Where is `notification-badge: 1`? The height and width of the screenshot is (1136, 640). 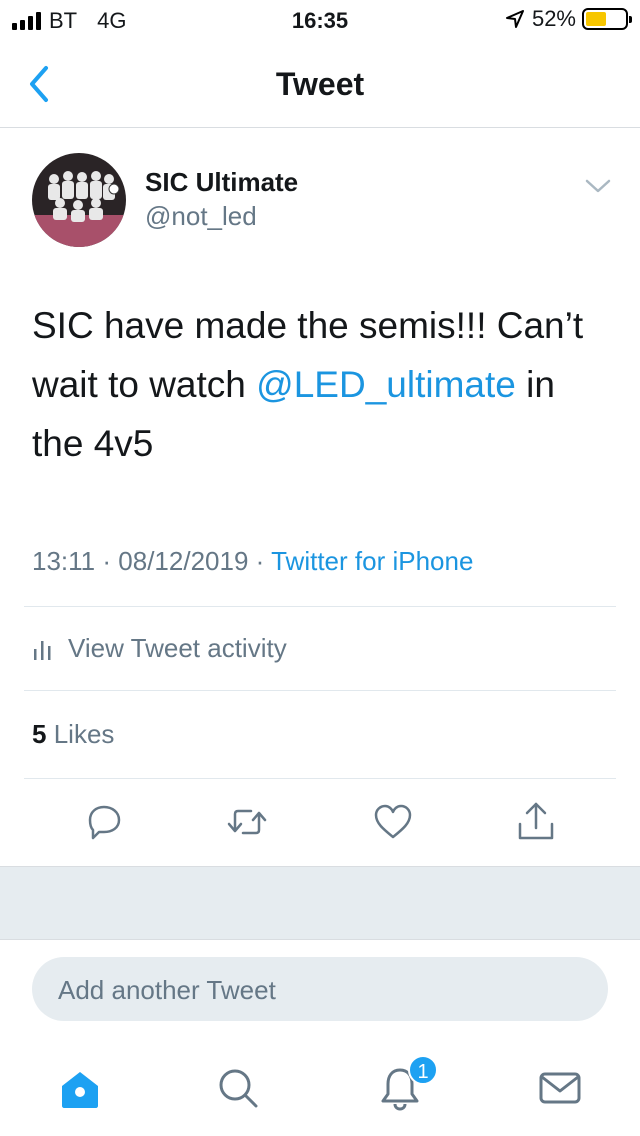
notification-badge: 1 is located at coordinates (423, 1070).